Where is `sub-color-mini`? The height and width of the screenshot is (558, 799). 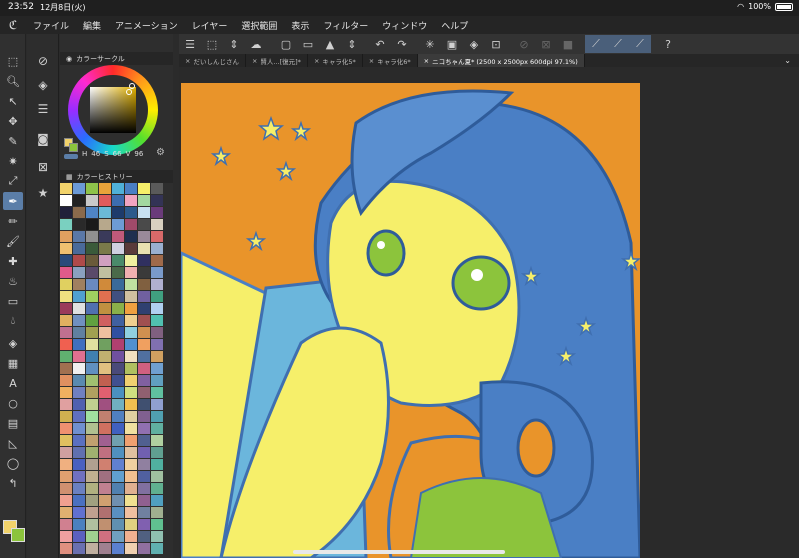
sub-color-mini is located at coordinates (73, 147).